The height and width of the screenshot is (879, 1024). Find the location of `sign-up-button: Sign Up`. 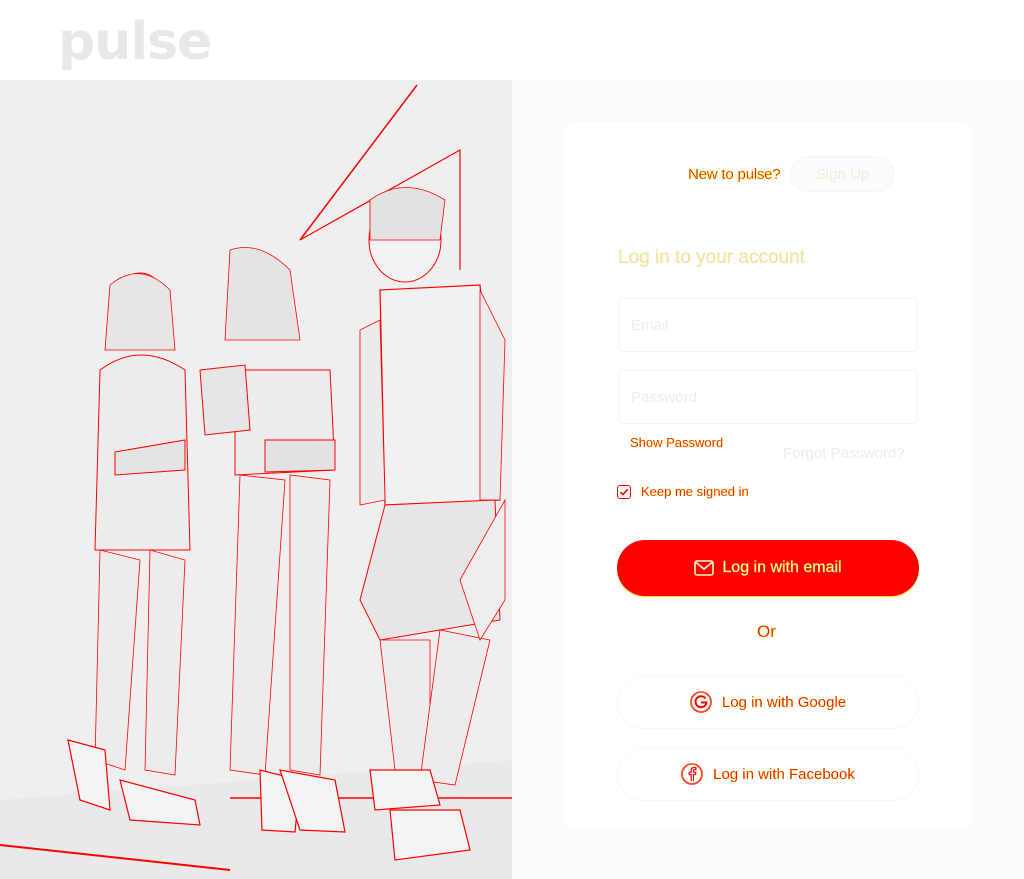

sign-up-button: Sign Up is located at coordinates (842, 174).